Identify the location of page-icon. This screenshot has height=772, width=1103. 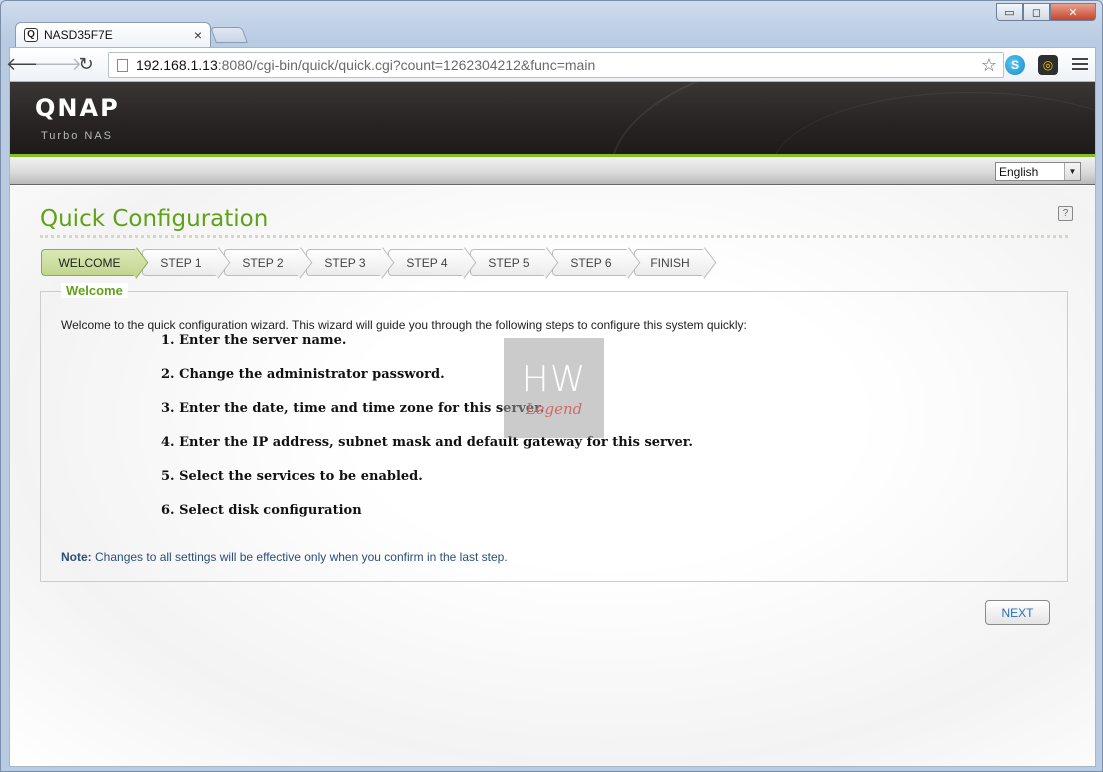
(122, 65).